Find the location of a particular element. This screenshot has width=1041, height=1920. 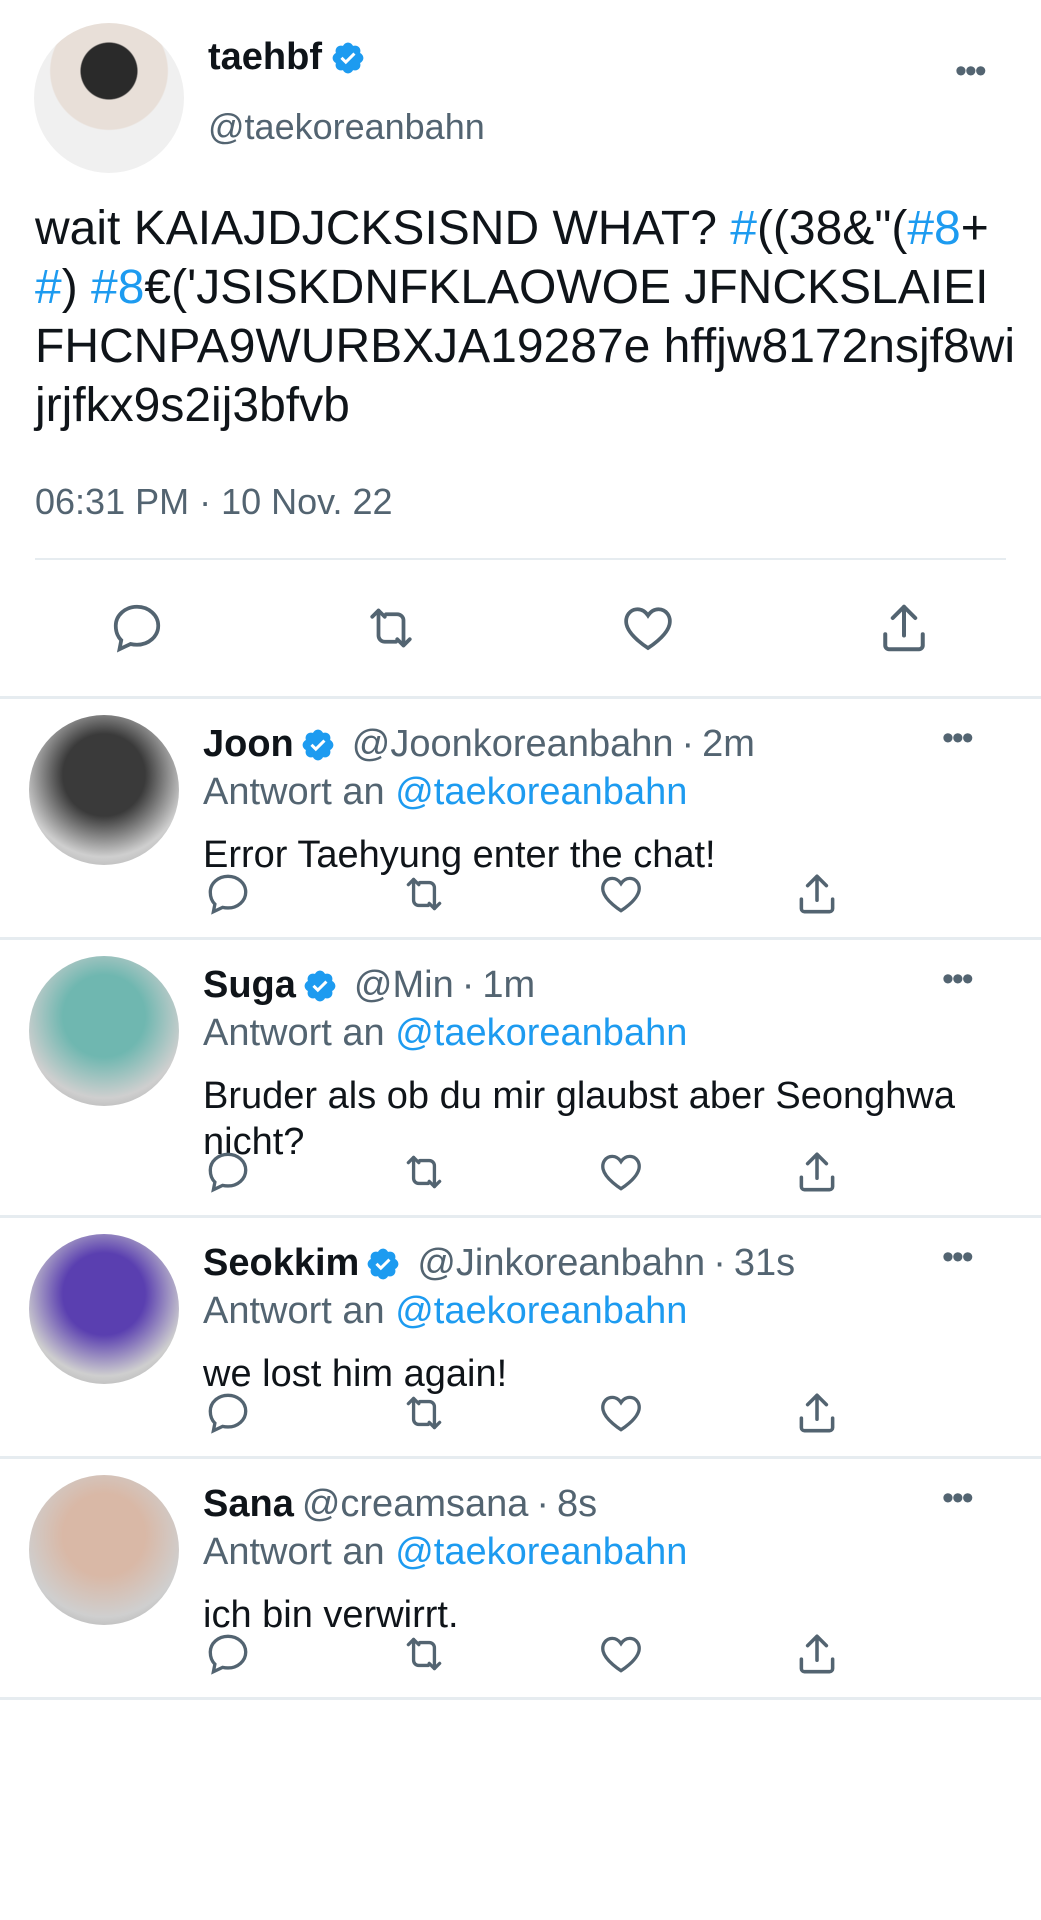

tweet-timestamp: 06:31 PM · 10 Nov. 22 is located at coordinates (214, 502).